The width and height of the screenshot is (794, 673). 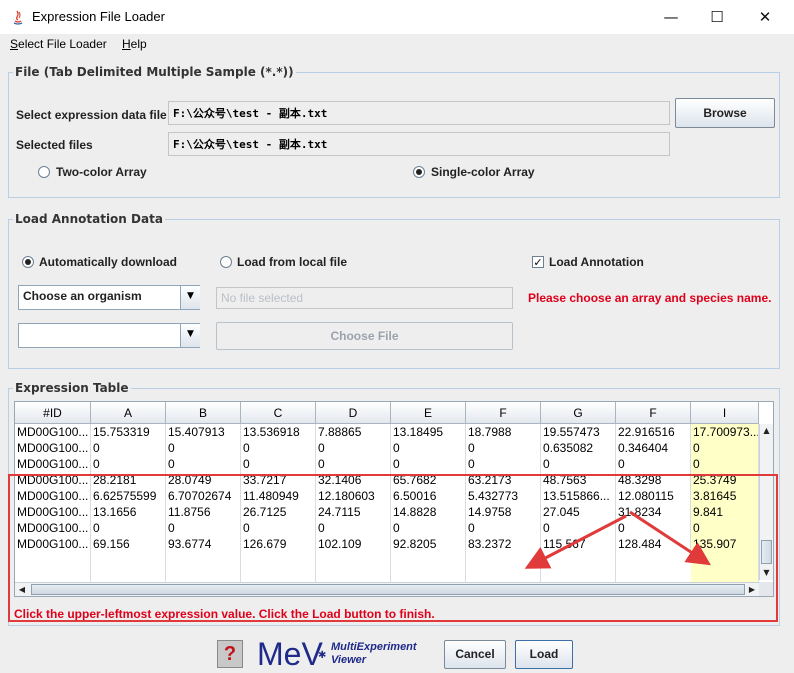 What do you see at coordinates (349, 660) in the screenshot?
I see `logo-line2: Viewer` at bounding box center [349, 660].